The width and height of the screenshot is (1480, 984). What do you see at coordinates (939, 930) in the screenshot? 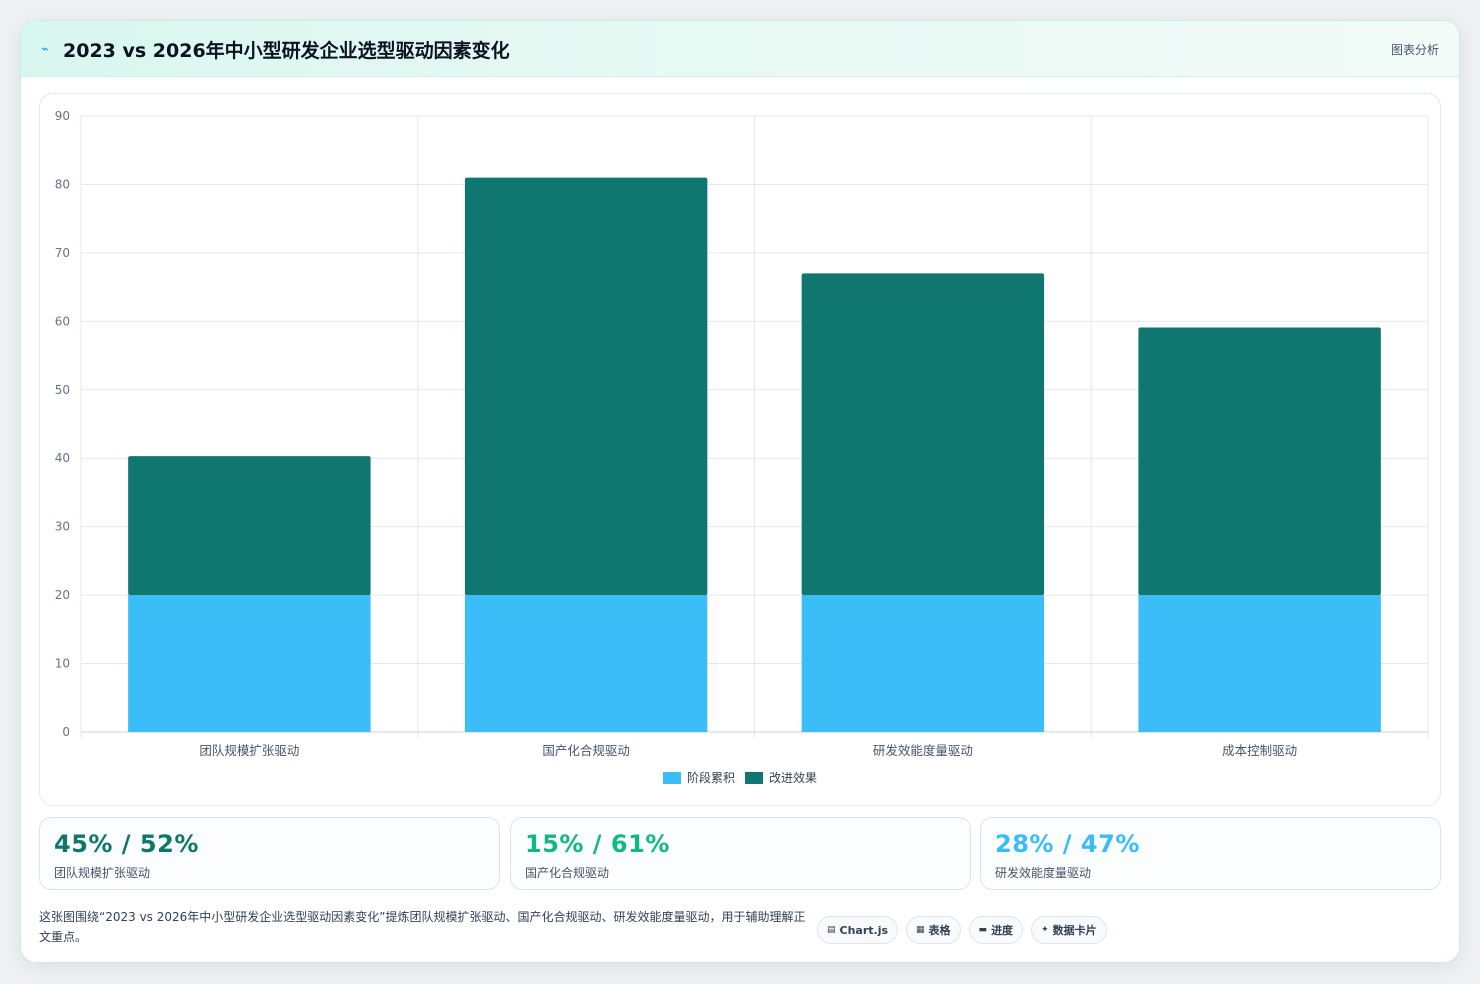
I see `chip-label: 表格` at bounding box center [939, 930].